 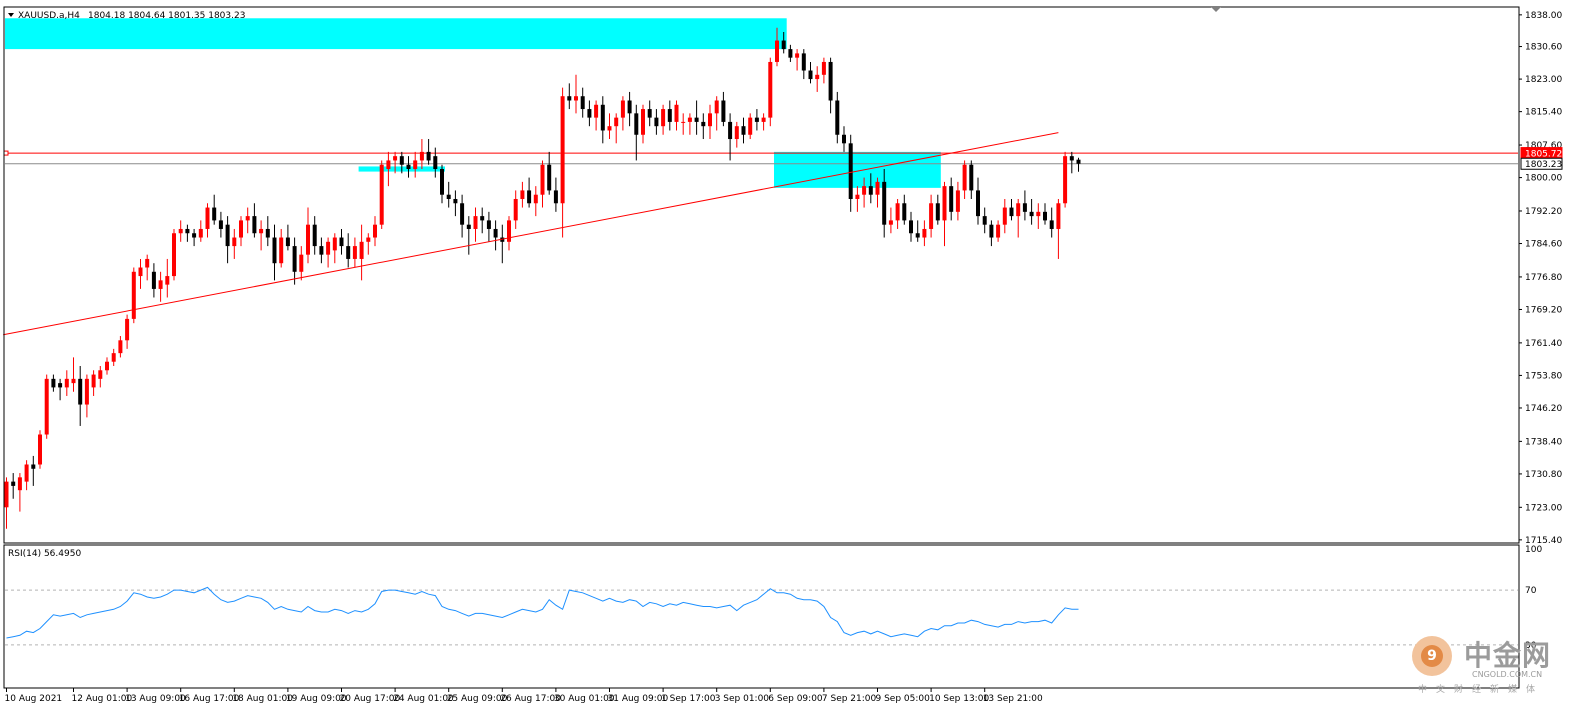 What do you see at coordinates (638, 699) in the screenshot?
I see `time-tick-label: 31 Aug 09:00` at bounding box center [638, 699].